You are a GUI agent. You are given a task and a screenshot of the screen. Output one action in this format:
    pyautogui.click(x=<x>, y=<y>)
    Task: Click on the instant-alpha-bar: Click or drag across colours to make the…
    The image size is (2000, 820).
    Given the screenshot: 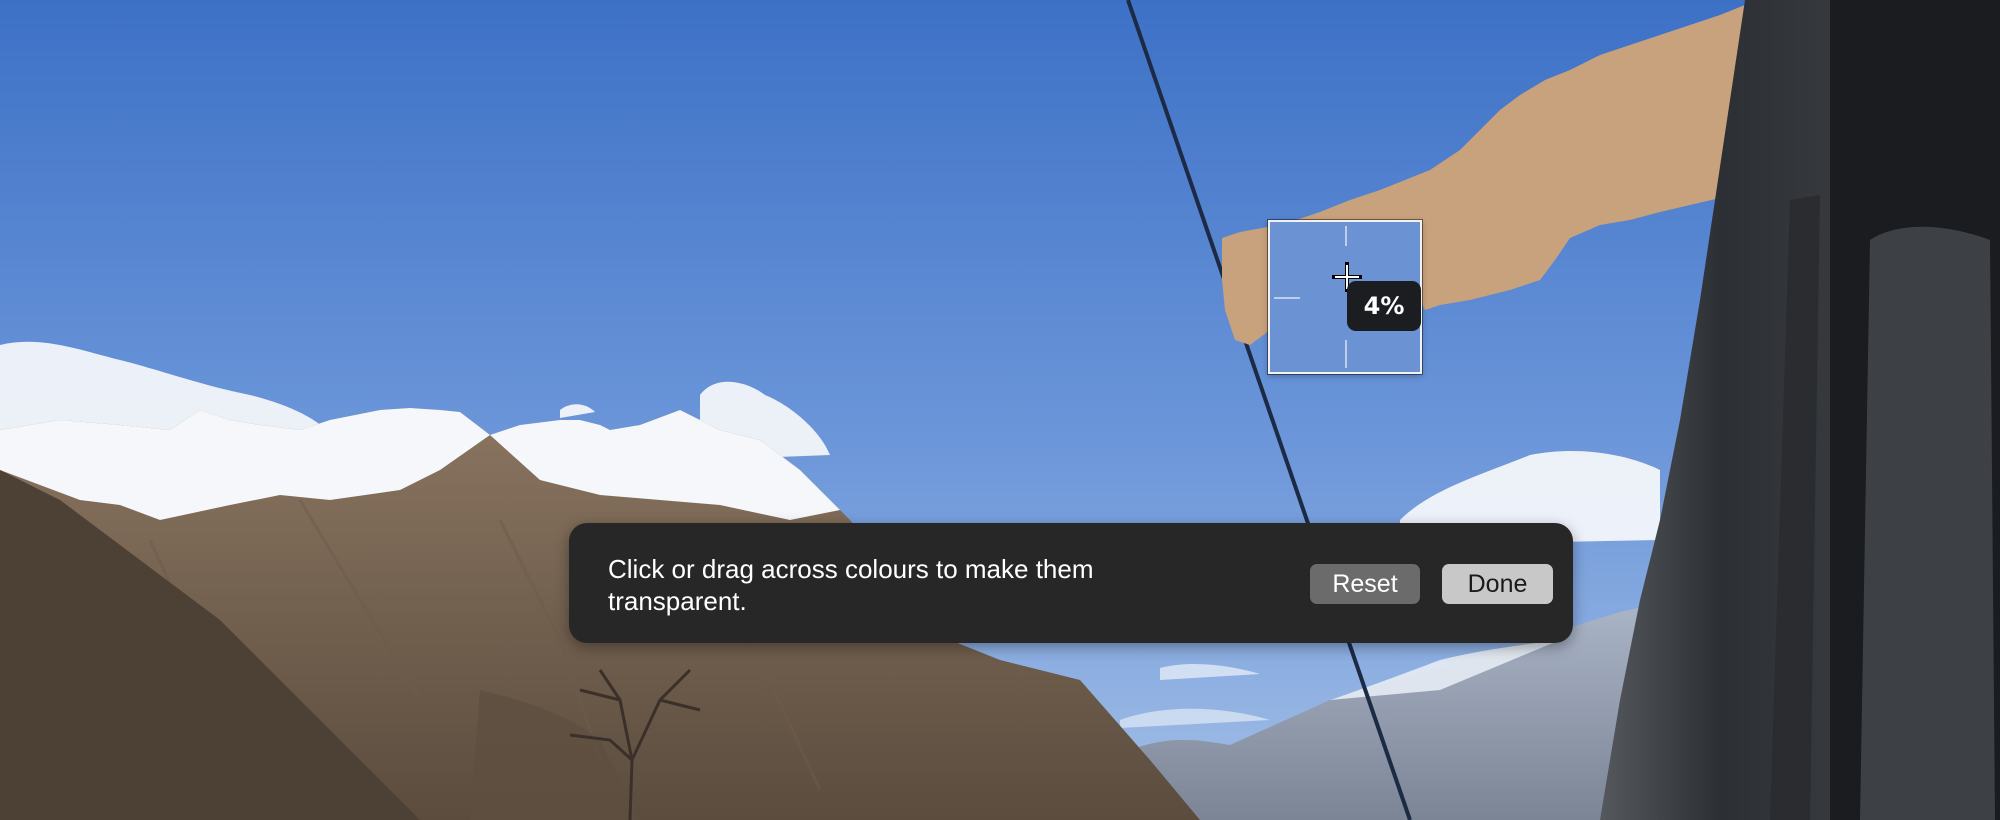 What is the action you would take?
    pyautogui.click(x=1071, y=583)
    